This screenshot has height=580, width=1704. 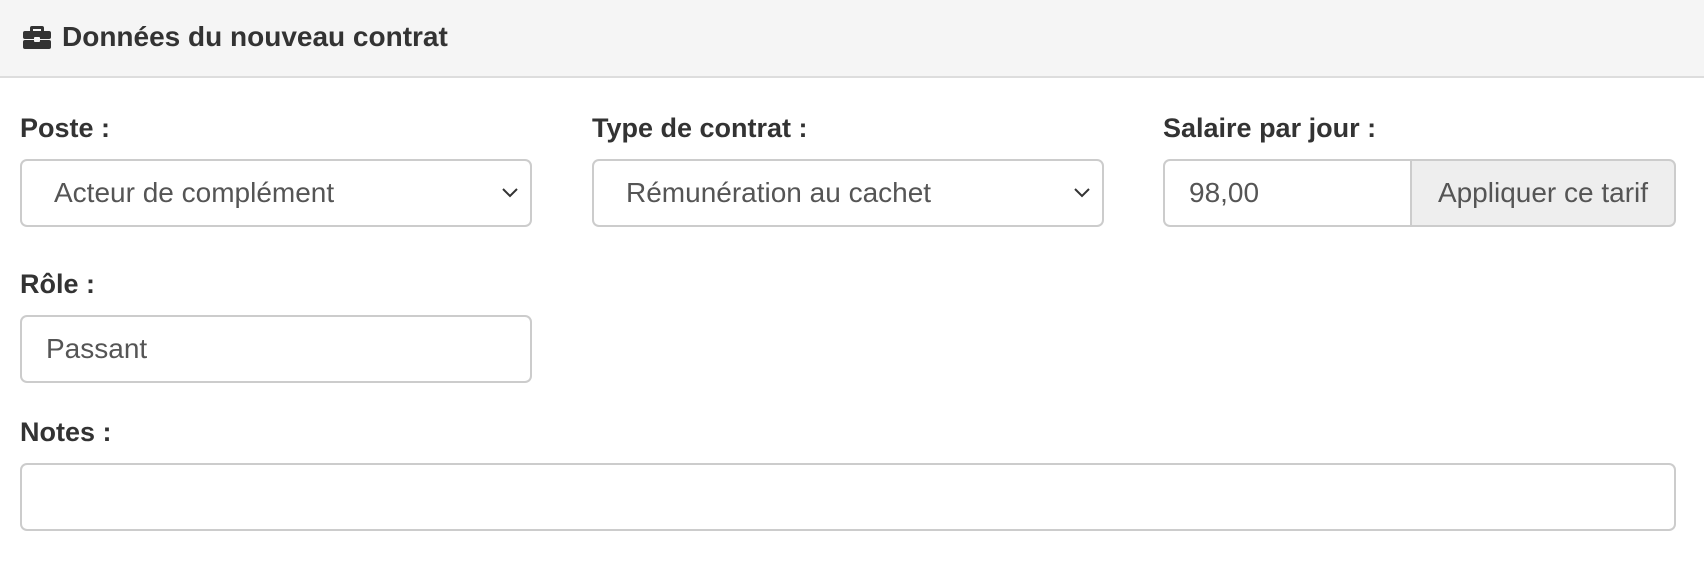 I want to click on poste-label: Poste :, so click(x=65, y=128).